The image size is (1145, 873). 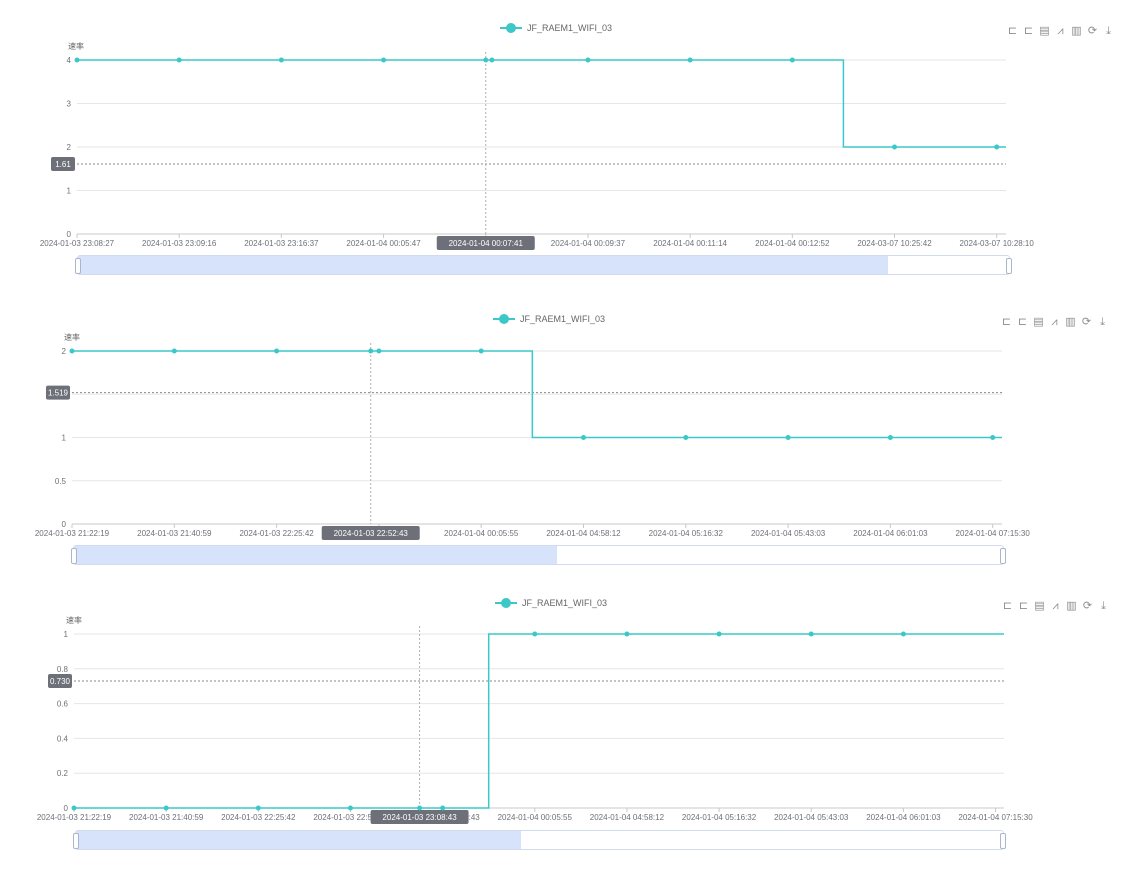 What do you see at coordinates (690, 243) in the screenshot?
I see `x-tick-label: 2024-01-04 00:11:14` at bounding box center [690, 243].